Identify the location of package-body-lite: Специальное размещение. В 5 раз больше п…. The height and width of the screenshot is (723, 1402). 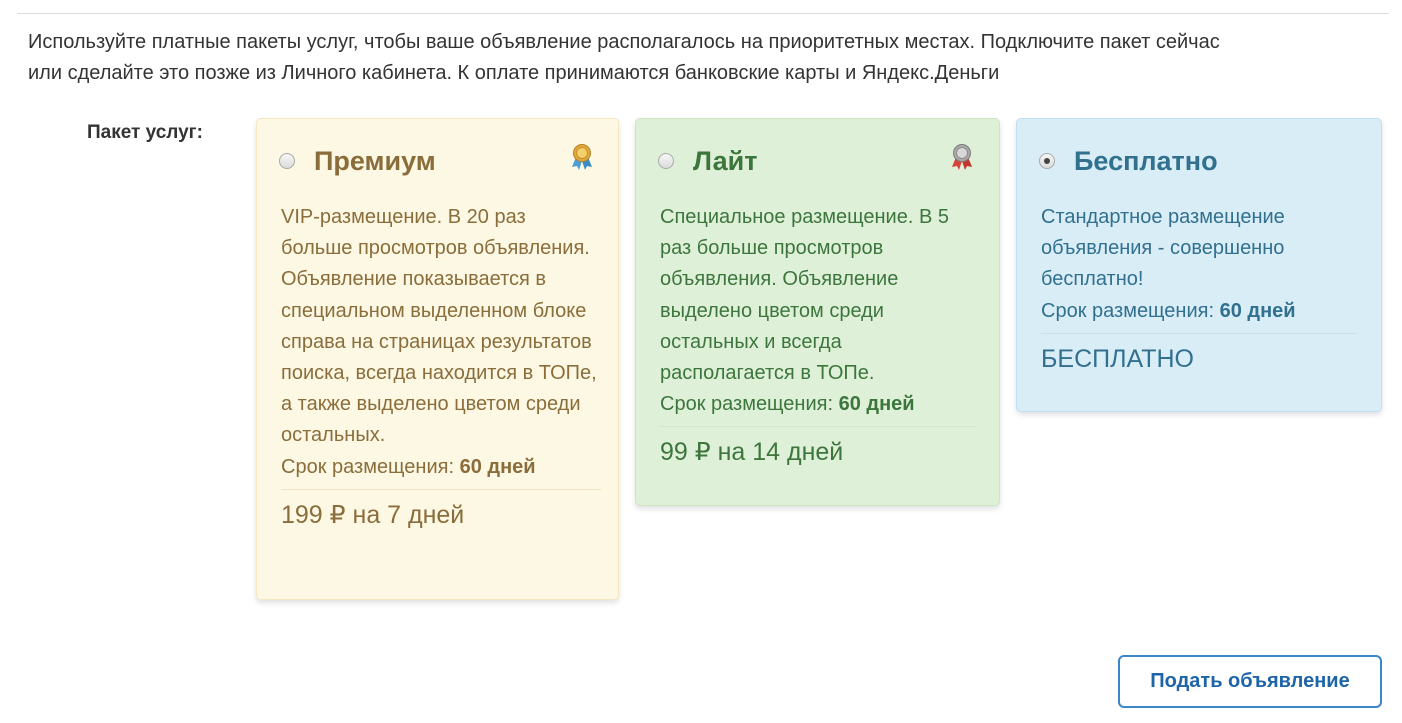
(818, 334).